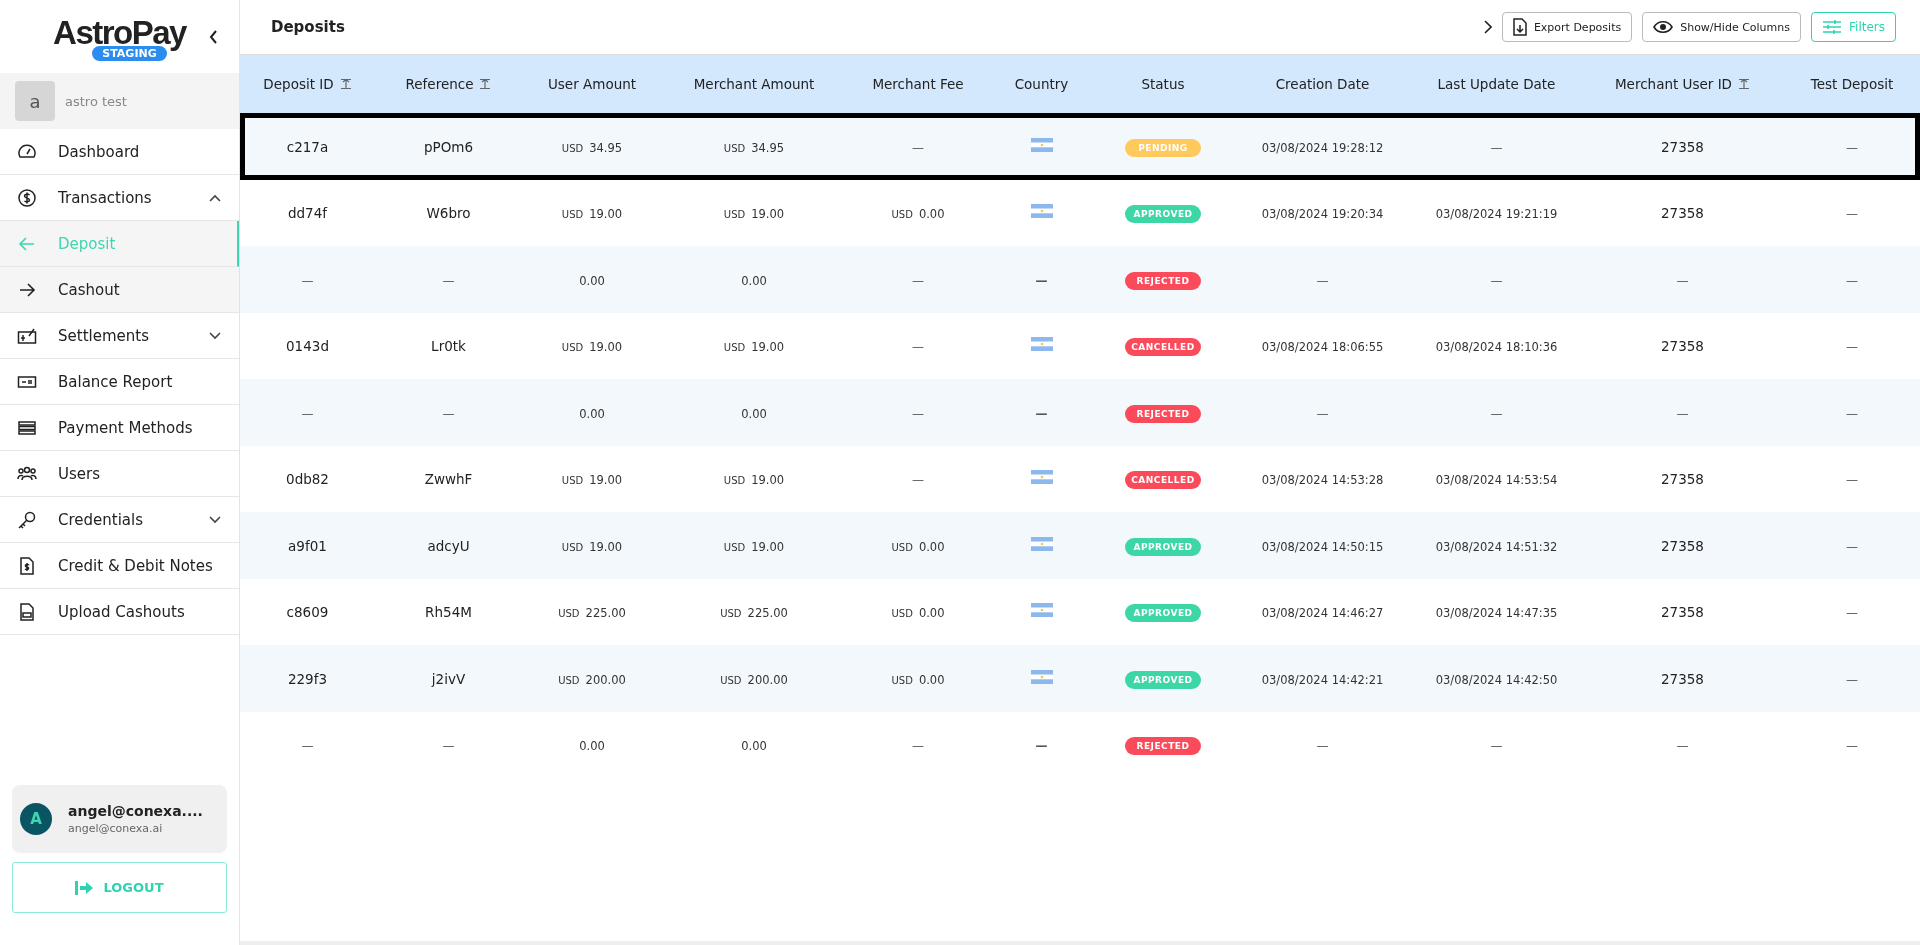  What do you see at coordinates (1496, 679) in the screenshot?
I see `table-cell: 03/08/2024 14:42:50` at bounding box center [1496, 679].